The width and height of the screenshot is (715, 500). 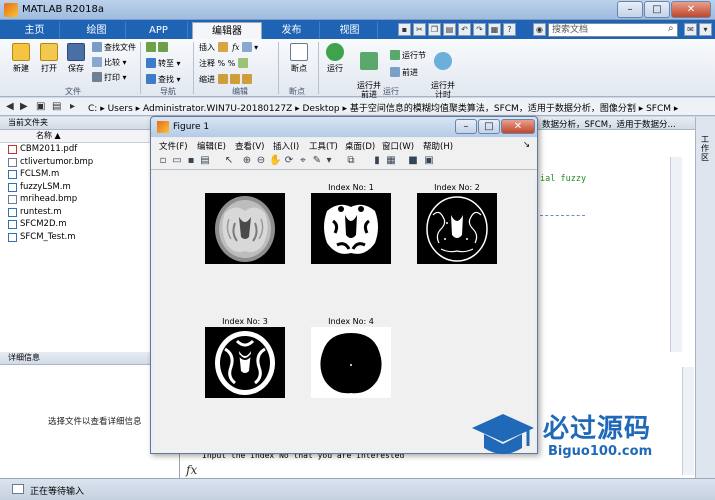 I want to click on brush-icon: ✎, so click(x=317, y=161).